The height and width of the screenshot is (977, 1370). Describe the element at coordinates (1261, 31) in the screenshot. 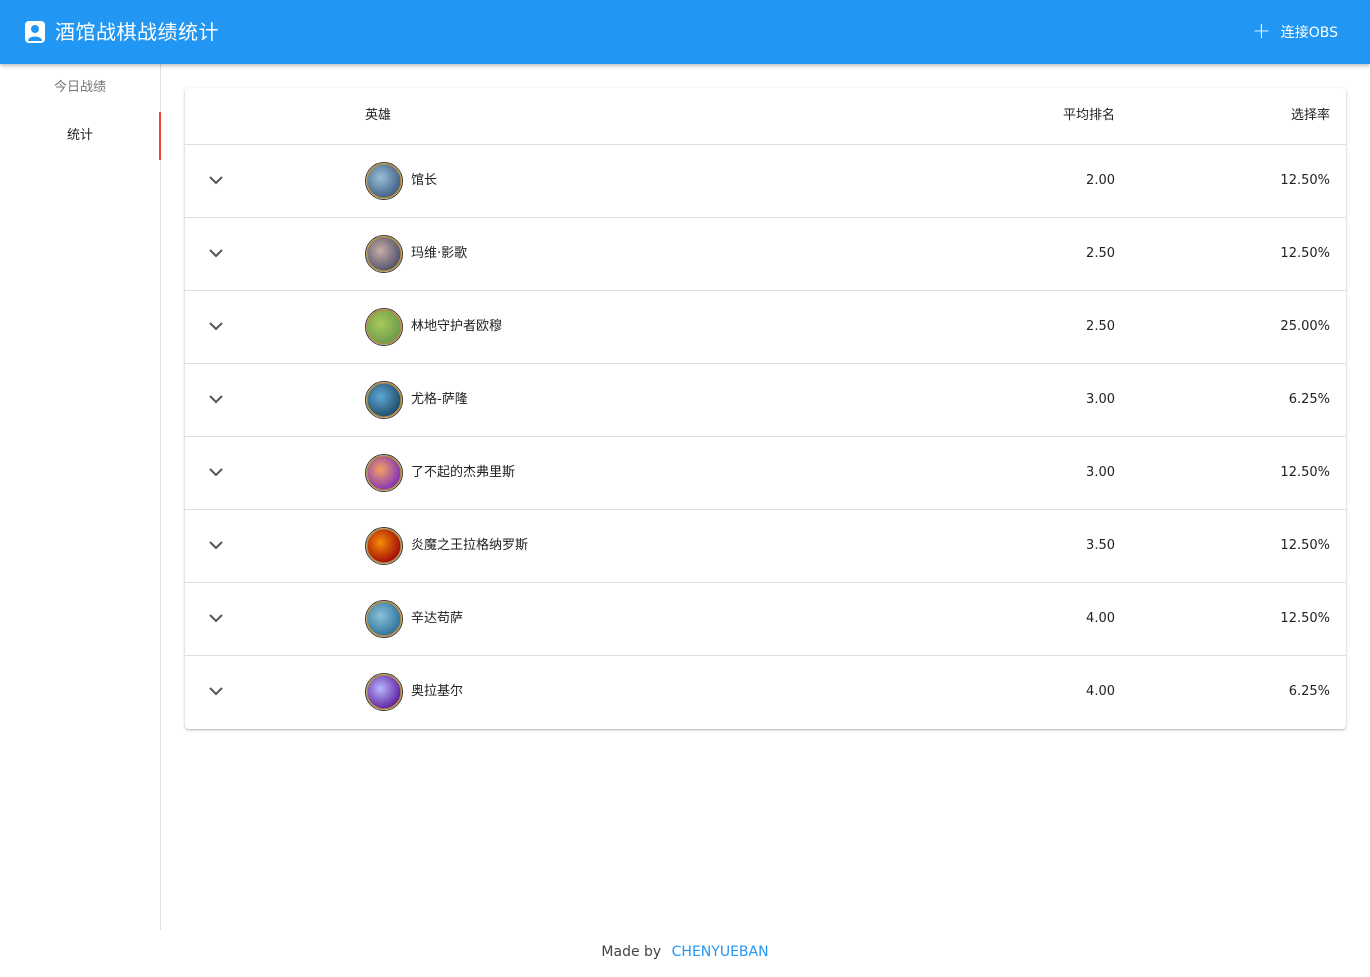

I see `plus-icon: +` at that location.